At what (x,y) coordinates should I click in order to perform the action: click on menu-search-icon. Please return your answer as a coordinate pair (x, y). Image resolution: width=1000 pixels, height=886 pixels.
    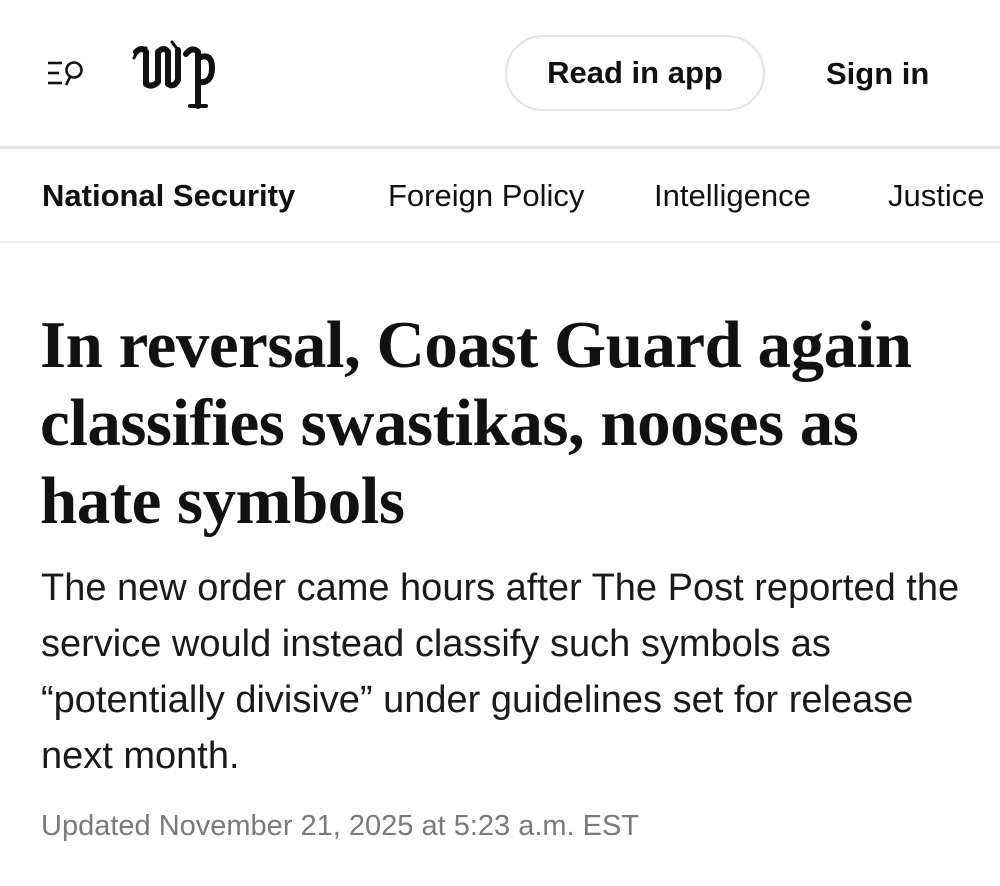
    Looking at the image, I should click on (65, 73).